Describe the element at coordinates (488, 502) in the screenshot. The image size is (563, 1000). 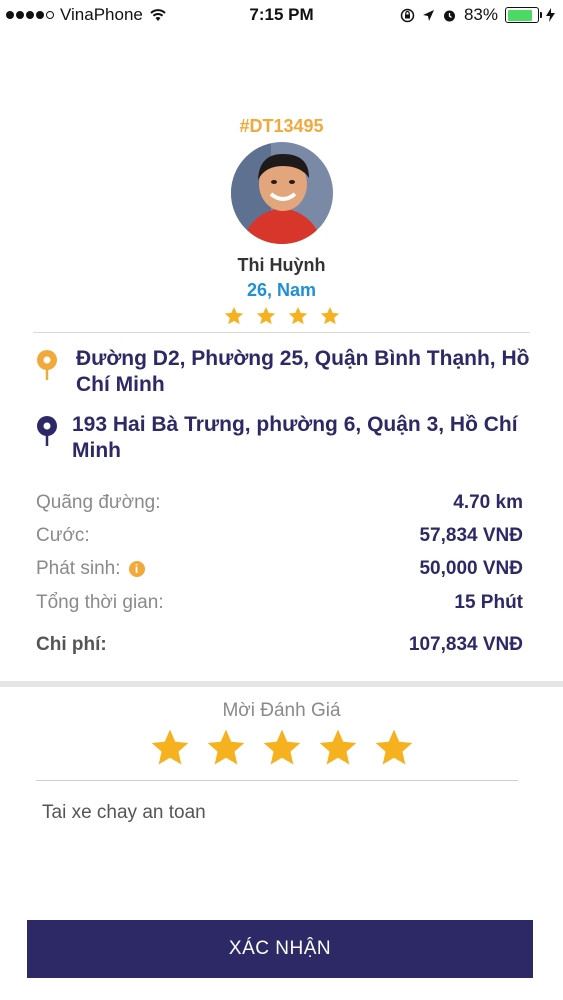
I see `distance-value: 4.70 km` at that location.